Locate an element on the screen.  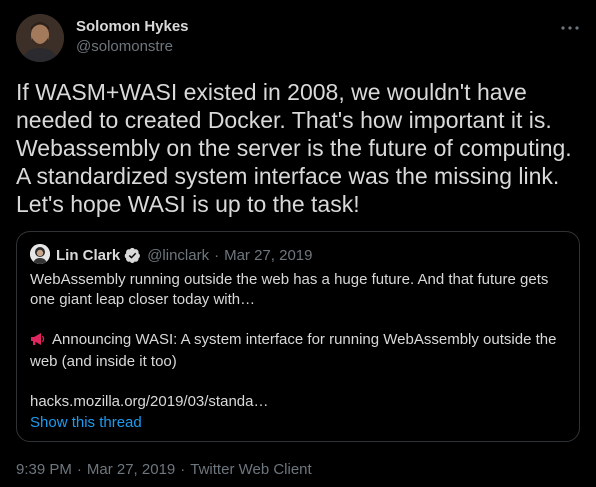
ellipsis-icon is located at coordinates (570, 28).